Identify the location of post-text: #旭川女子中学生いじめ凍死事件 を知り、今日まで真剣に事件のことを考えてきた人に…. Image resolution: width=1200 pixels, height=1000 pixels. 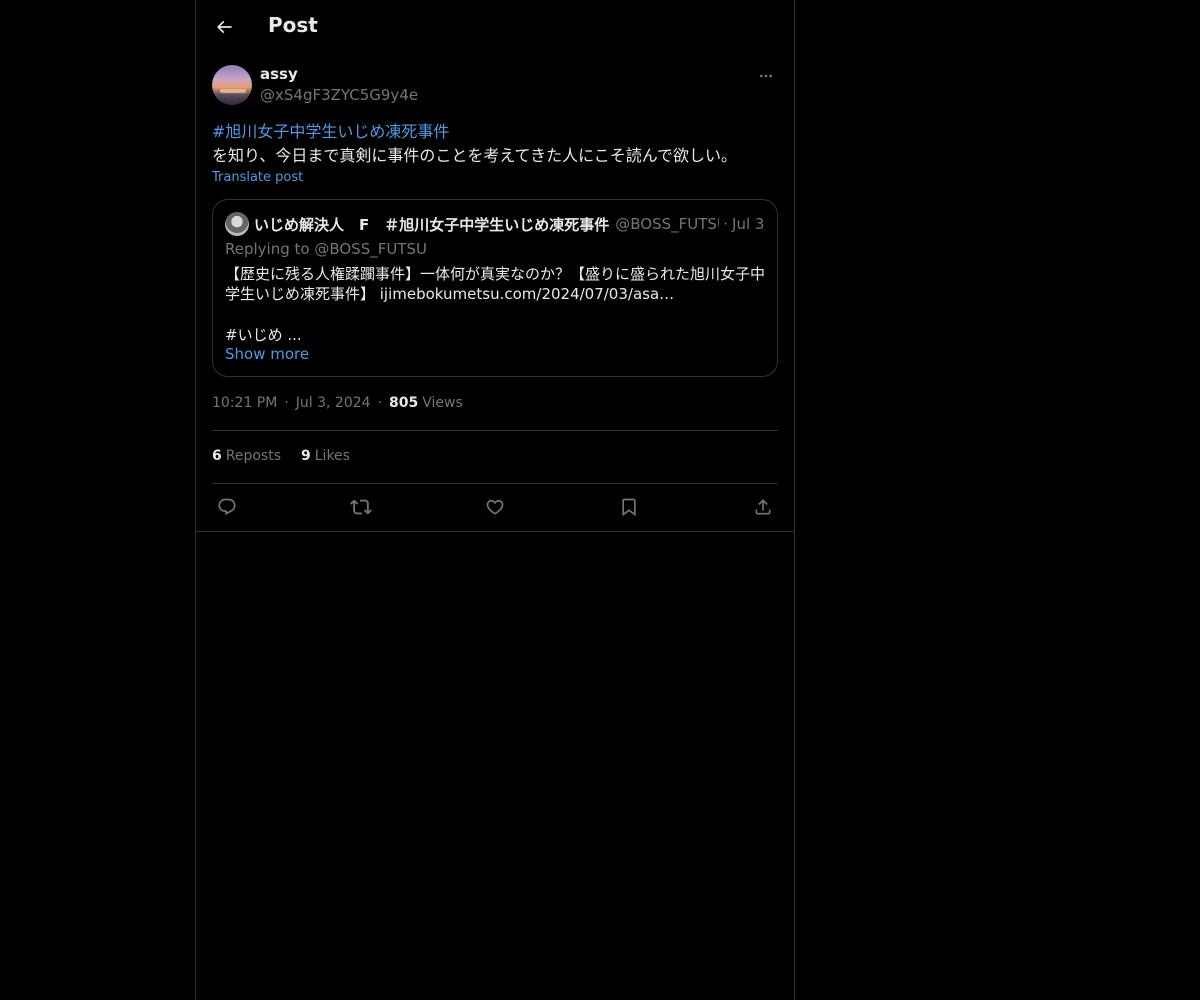
(495, 144).